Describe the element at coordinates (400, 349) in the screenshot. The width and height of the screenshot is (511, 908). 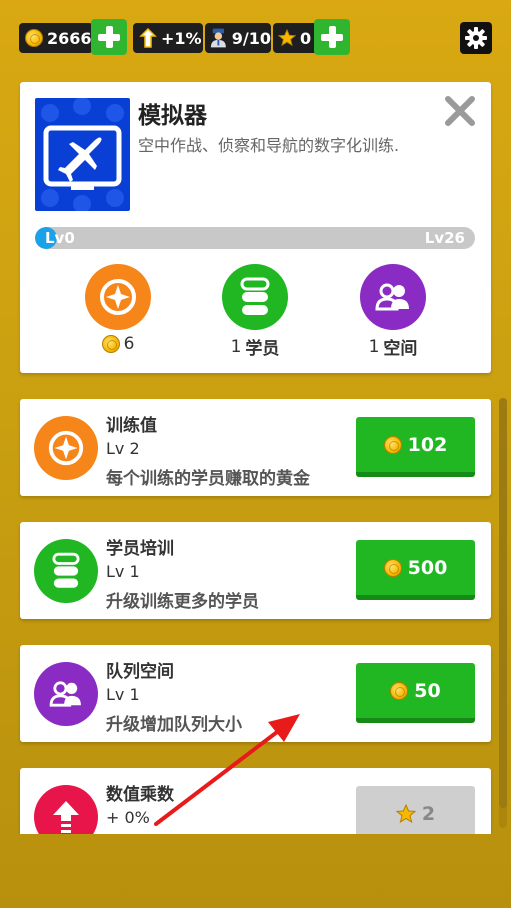
I see `stat-space-label: 空间` at that location.